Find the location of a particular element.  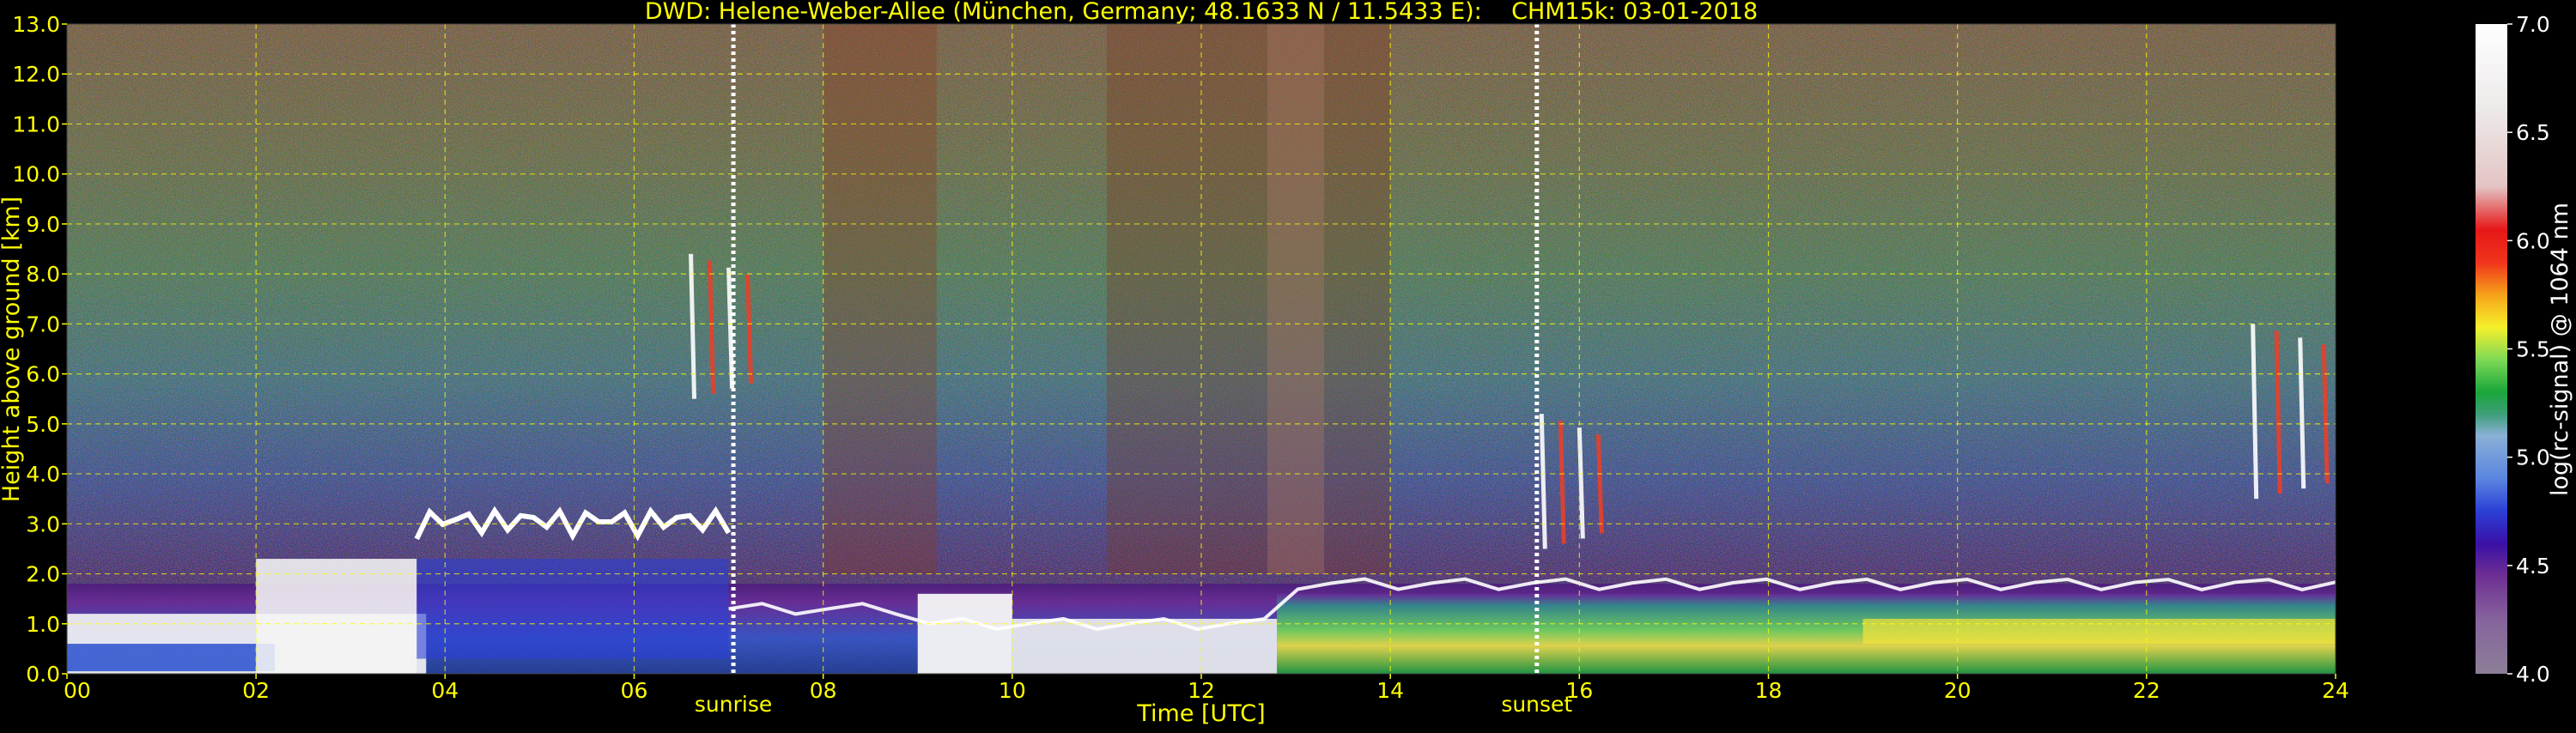

y-tick-label: 11.0 is located at coordinates (36, 124).